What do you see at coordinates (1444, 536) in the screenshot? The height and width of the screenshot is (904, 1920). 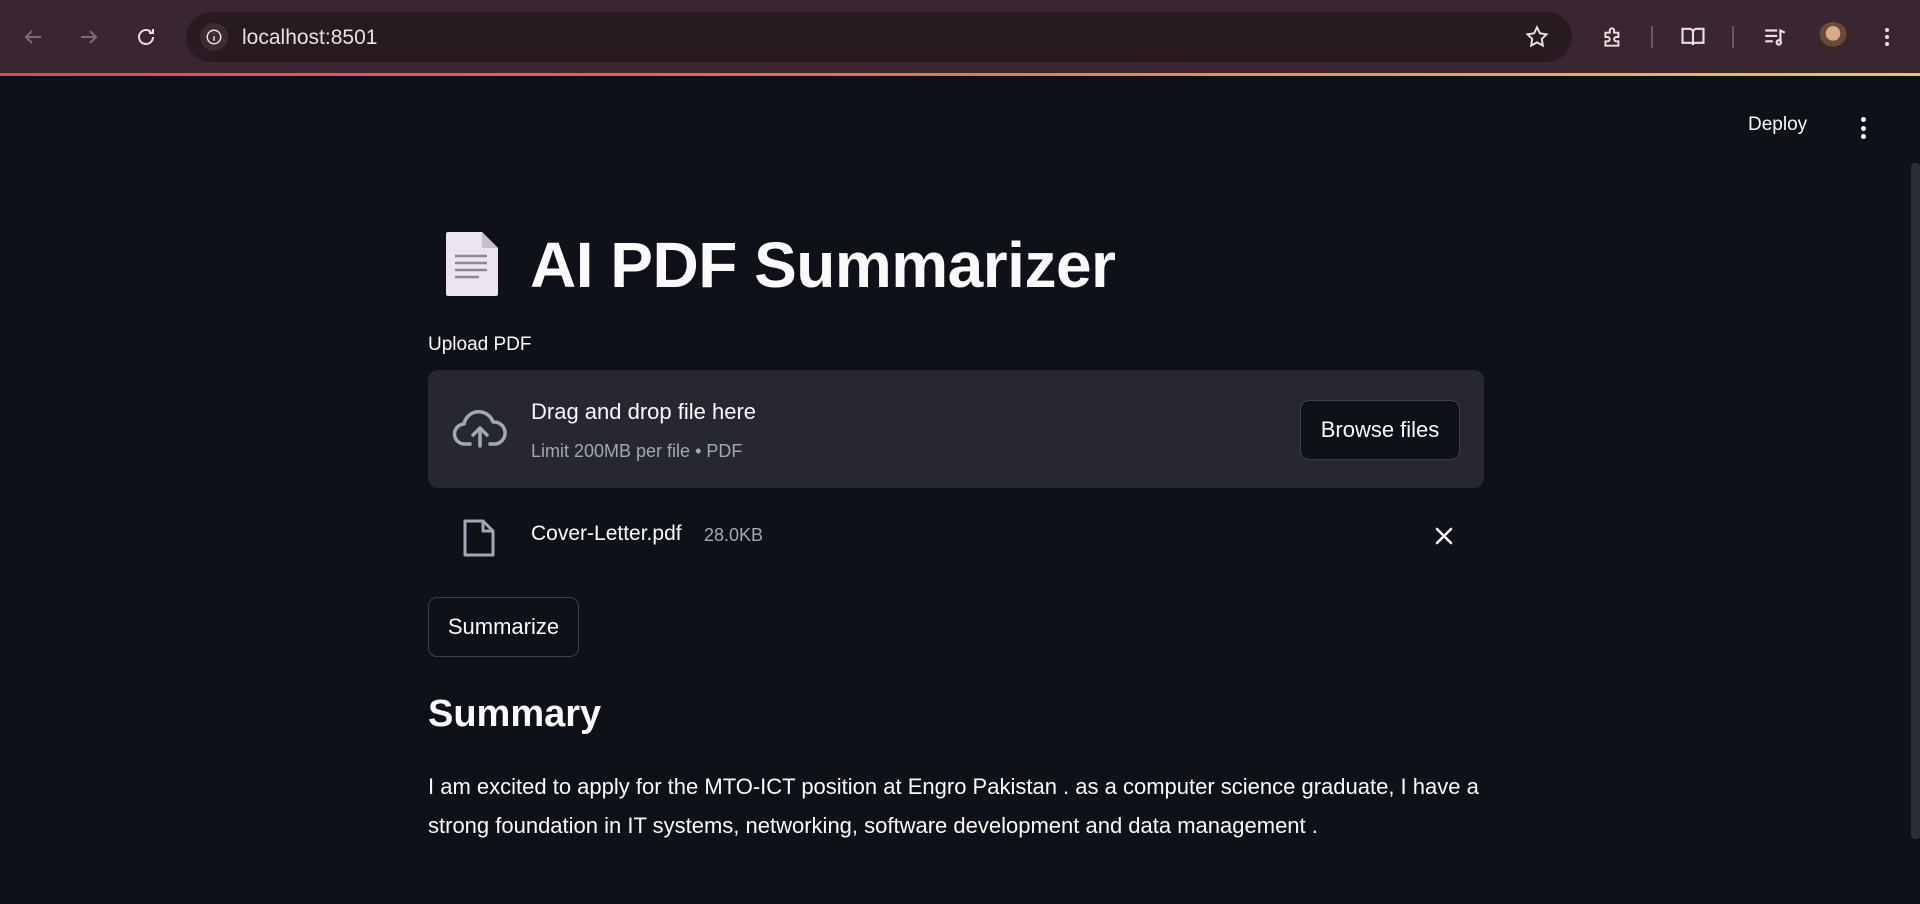 I see `close-icon` at bounding box center [1444, 536].